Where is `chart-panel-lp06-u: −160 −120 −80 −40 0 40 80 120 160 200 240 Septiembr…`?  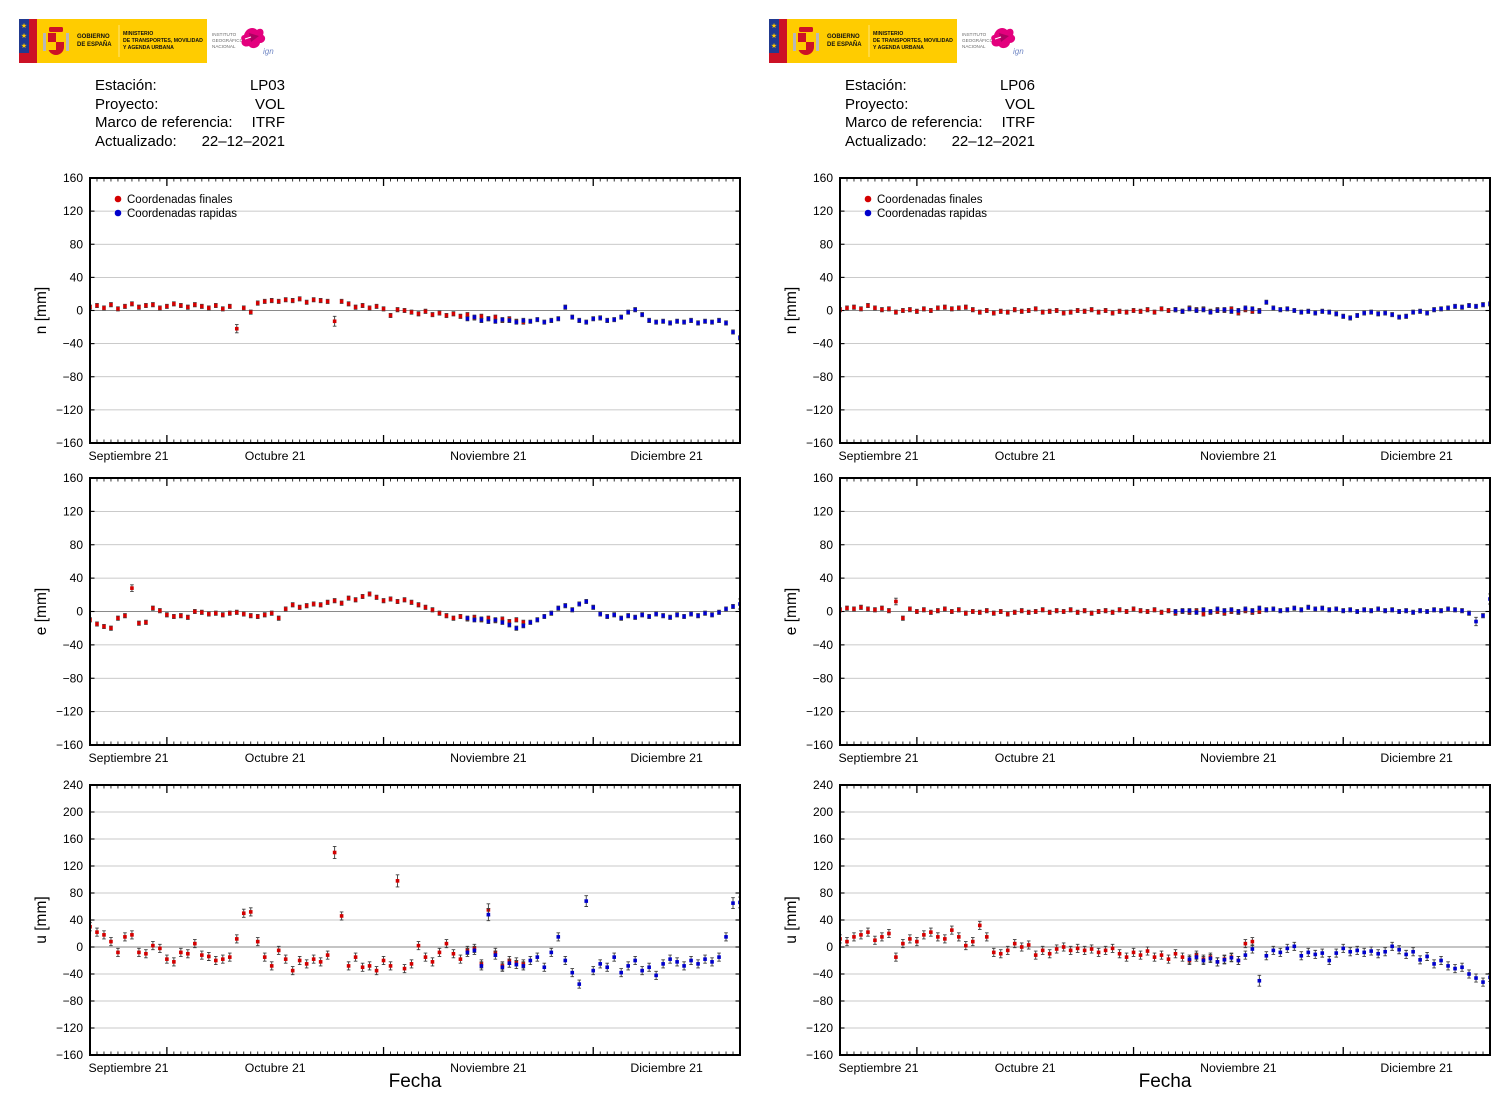
chart-panel-lp06-u: −160 −120 −80 −40 0 40 80 120 160 200 240 Septiembr… is located at coordinates (1137, 935).